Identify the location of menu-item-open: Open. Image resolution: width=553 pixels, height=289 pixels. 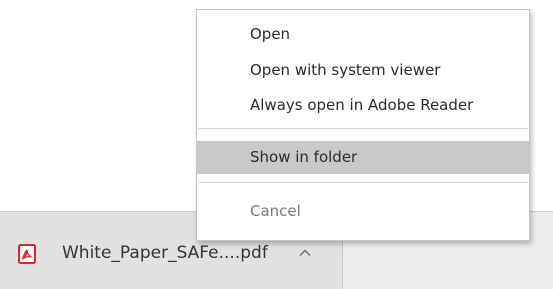
(363, 34).